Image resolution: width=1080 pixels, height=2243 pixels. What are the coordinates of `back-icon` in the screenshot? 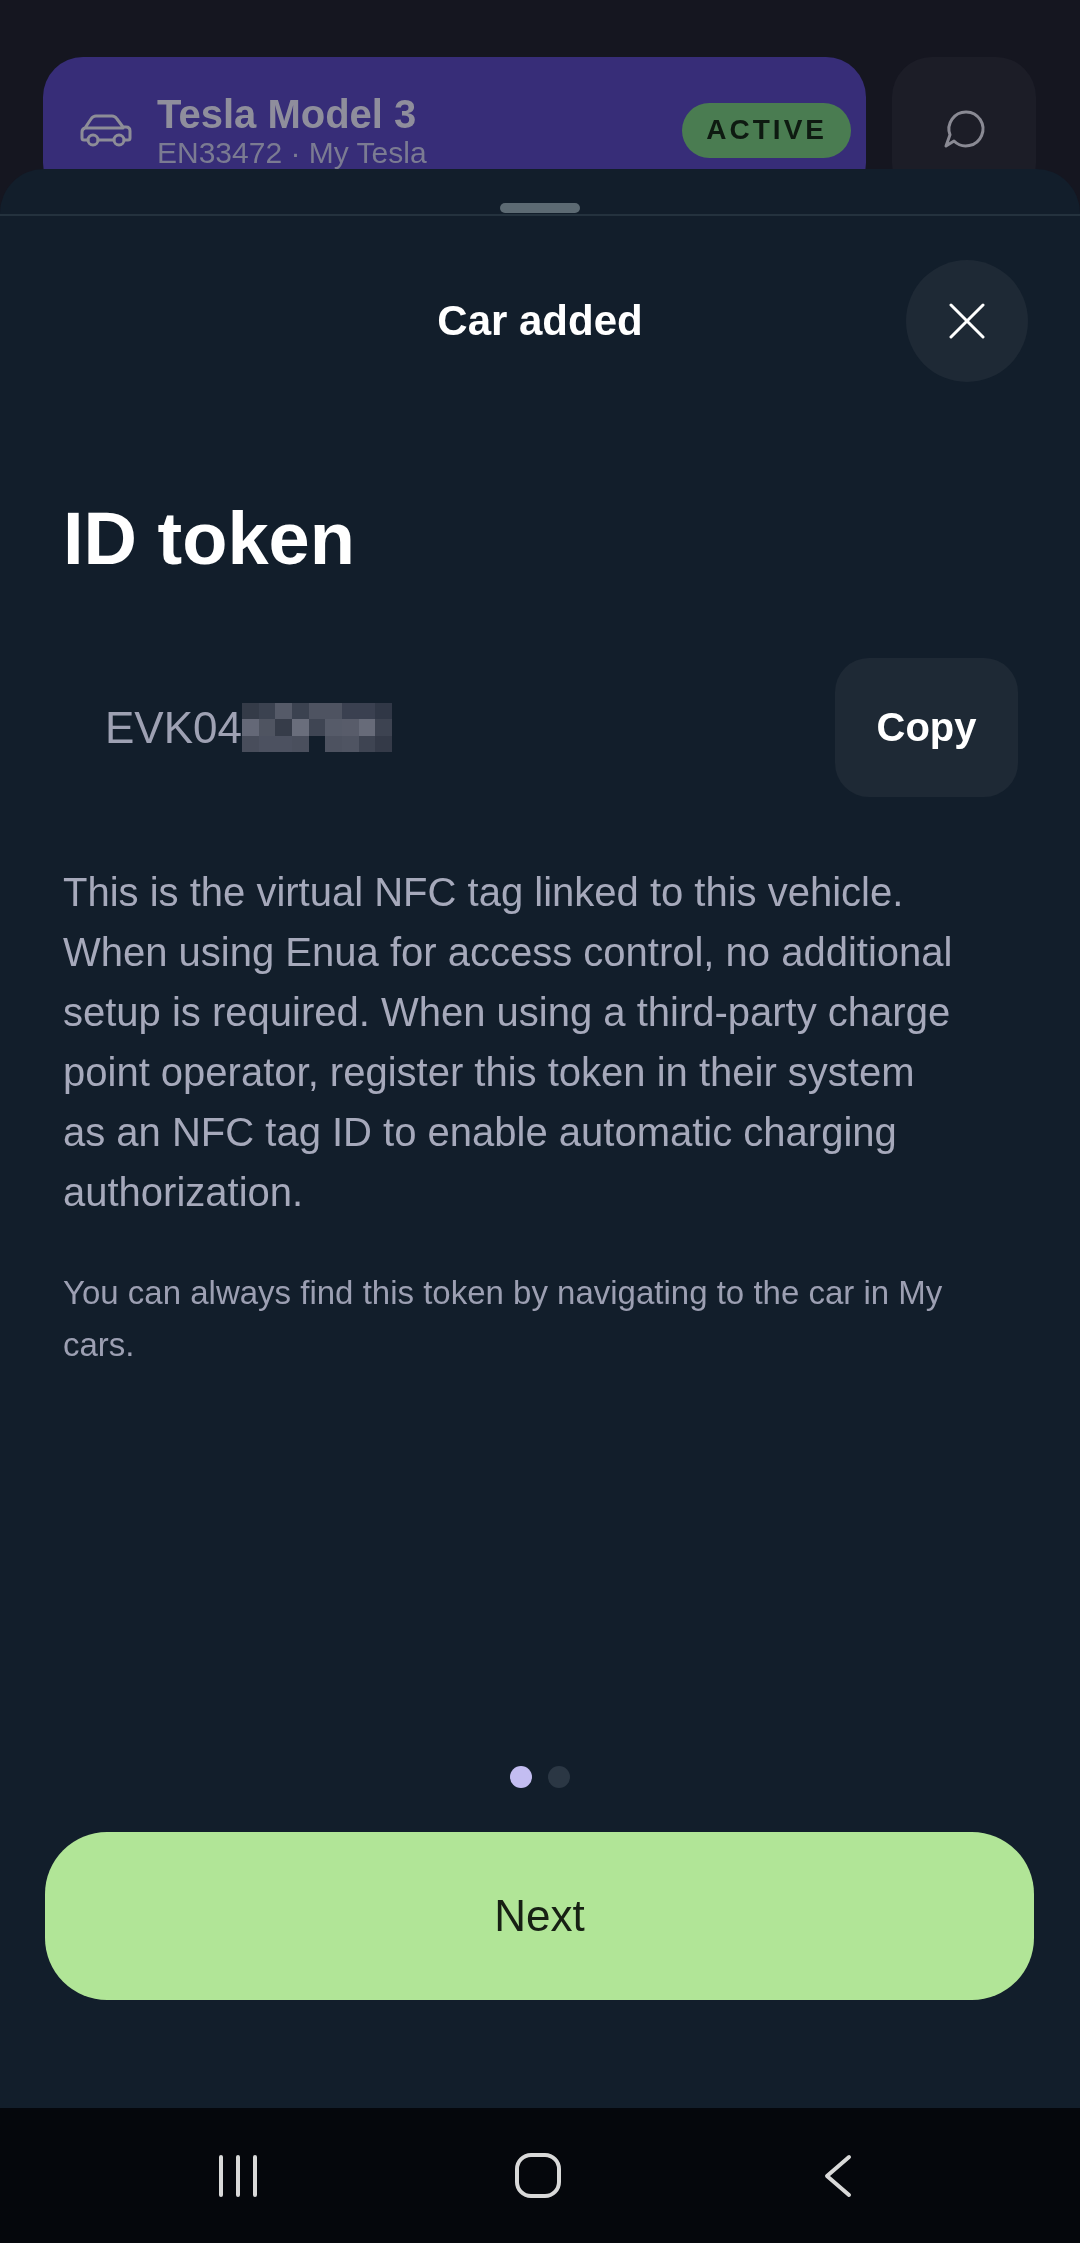 It's located at (838, 2175).